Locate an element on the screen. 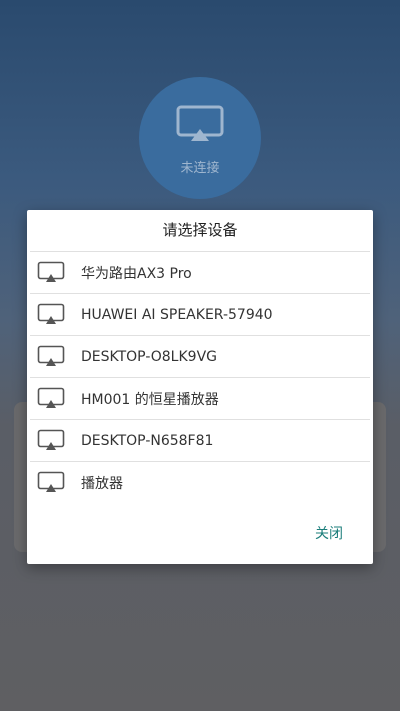 This screenshot has height=711, width=400. device-item: 播放器 is located at coordinates (200, 482).